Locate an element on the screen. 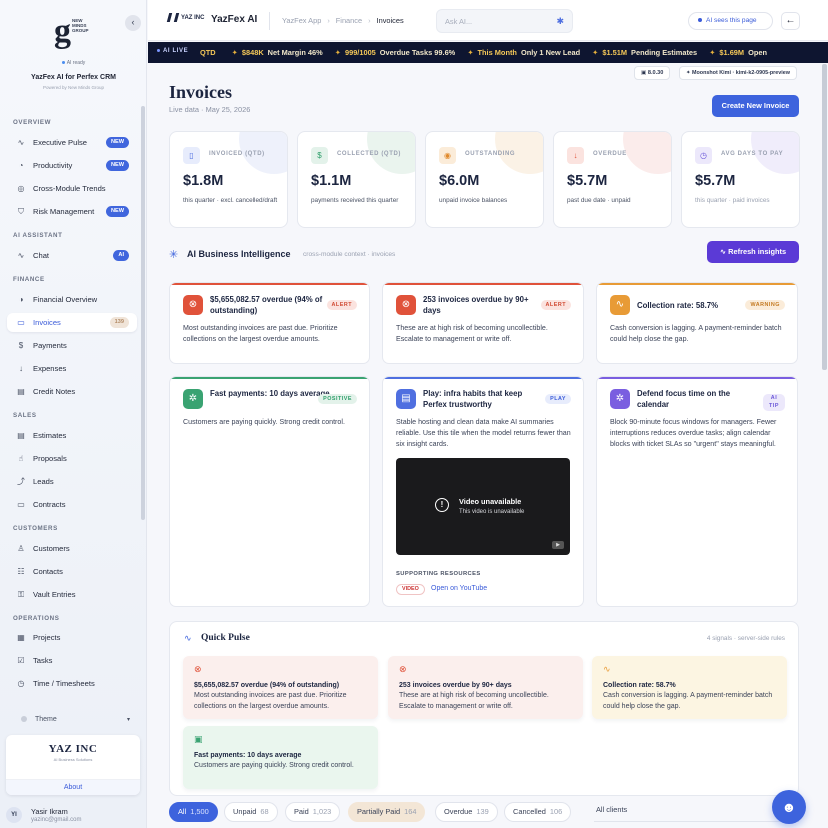  kpi-note: this quarter · paid invoices is located at coordinates (732, 200).